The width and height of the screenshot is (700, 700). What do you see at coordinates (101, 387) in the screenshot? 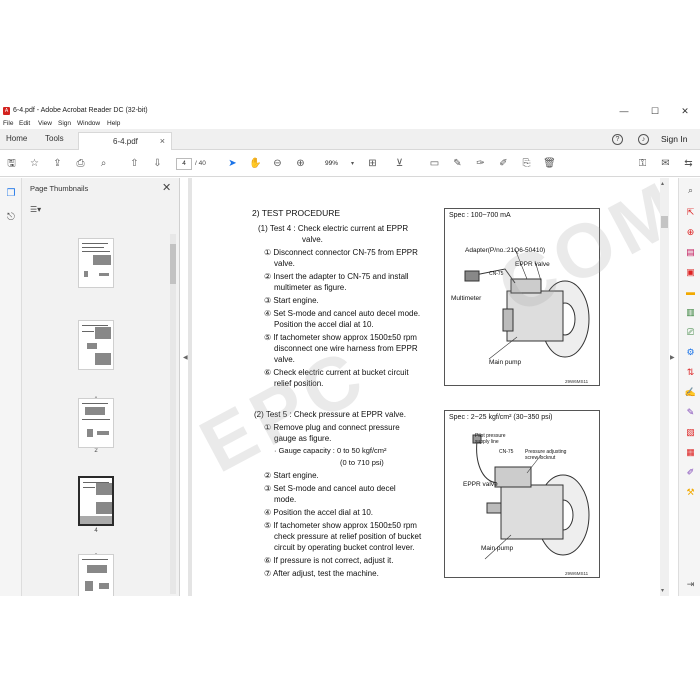
I see `page-thumbnails-panel: Page Thumbnails ✕ ☰▾ 1 2 3 4` at bounding box center [101, 387].